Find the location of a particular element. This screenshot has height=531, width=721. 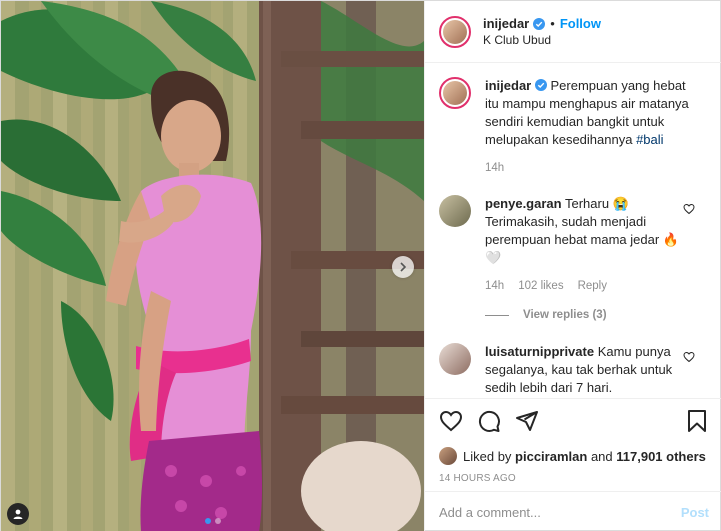

like-button is located at coordinates (451, 421).